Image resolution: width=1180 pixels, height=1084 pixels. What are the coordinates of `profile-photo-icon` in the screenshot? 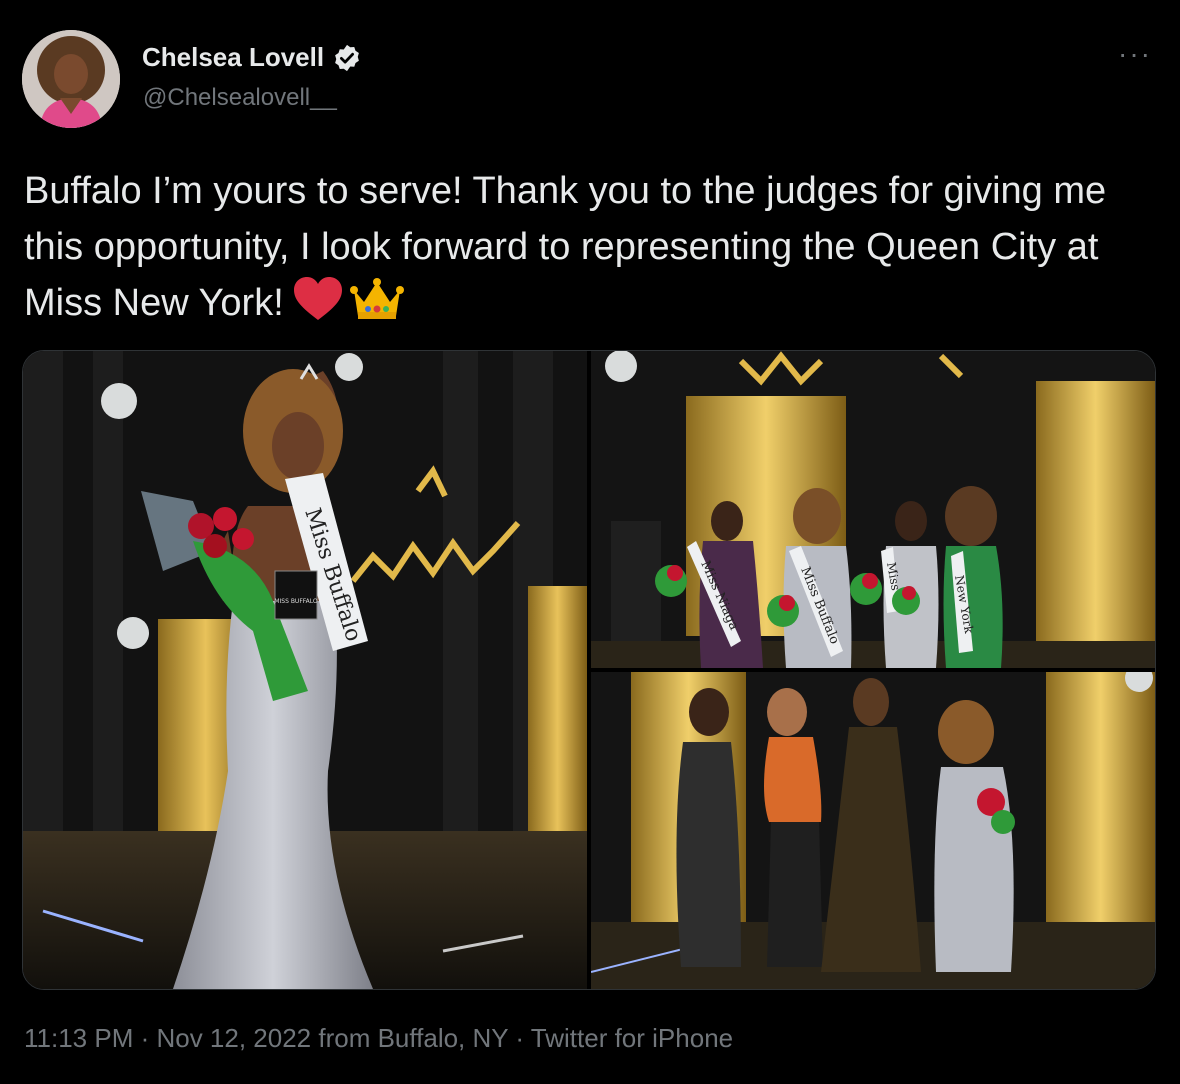 It's located at (71, 79).